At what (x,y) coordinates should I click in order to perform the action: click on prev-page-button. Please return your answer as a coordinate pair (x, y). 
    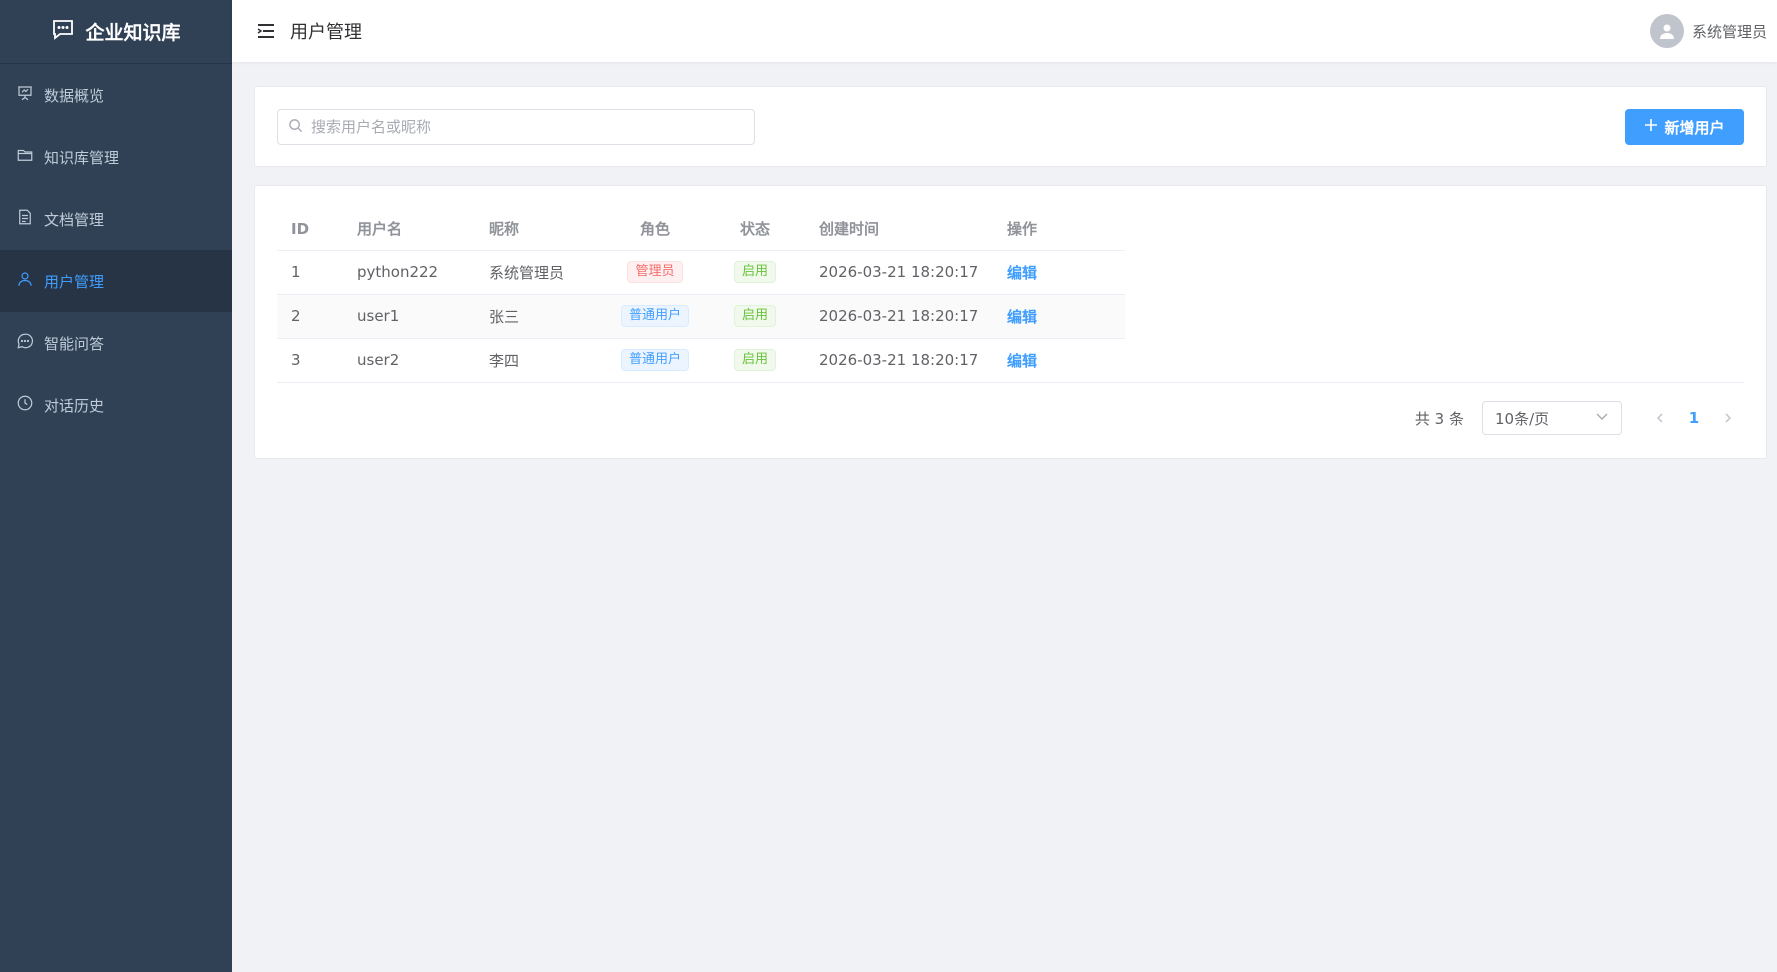
    Looking at the image, I should click on (1660, 418).